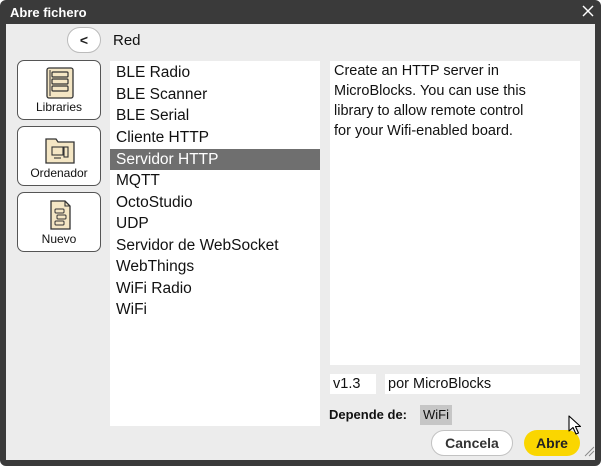  What do you see at coordinates (60, 83) in the screenshot?
I see `libraries-icon` at bounding box center [60, 83].